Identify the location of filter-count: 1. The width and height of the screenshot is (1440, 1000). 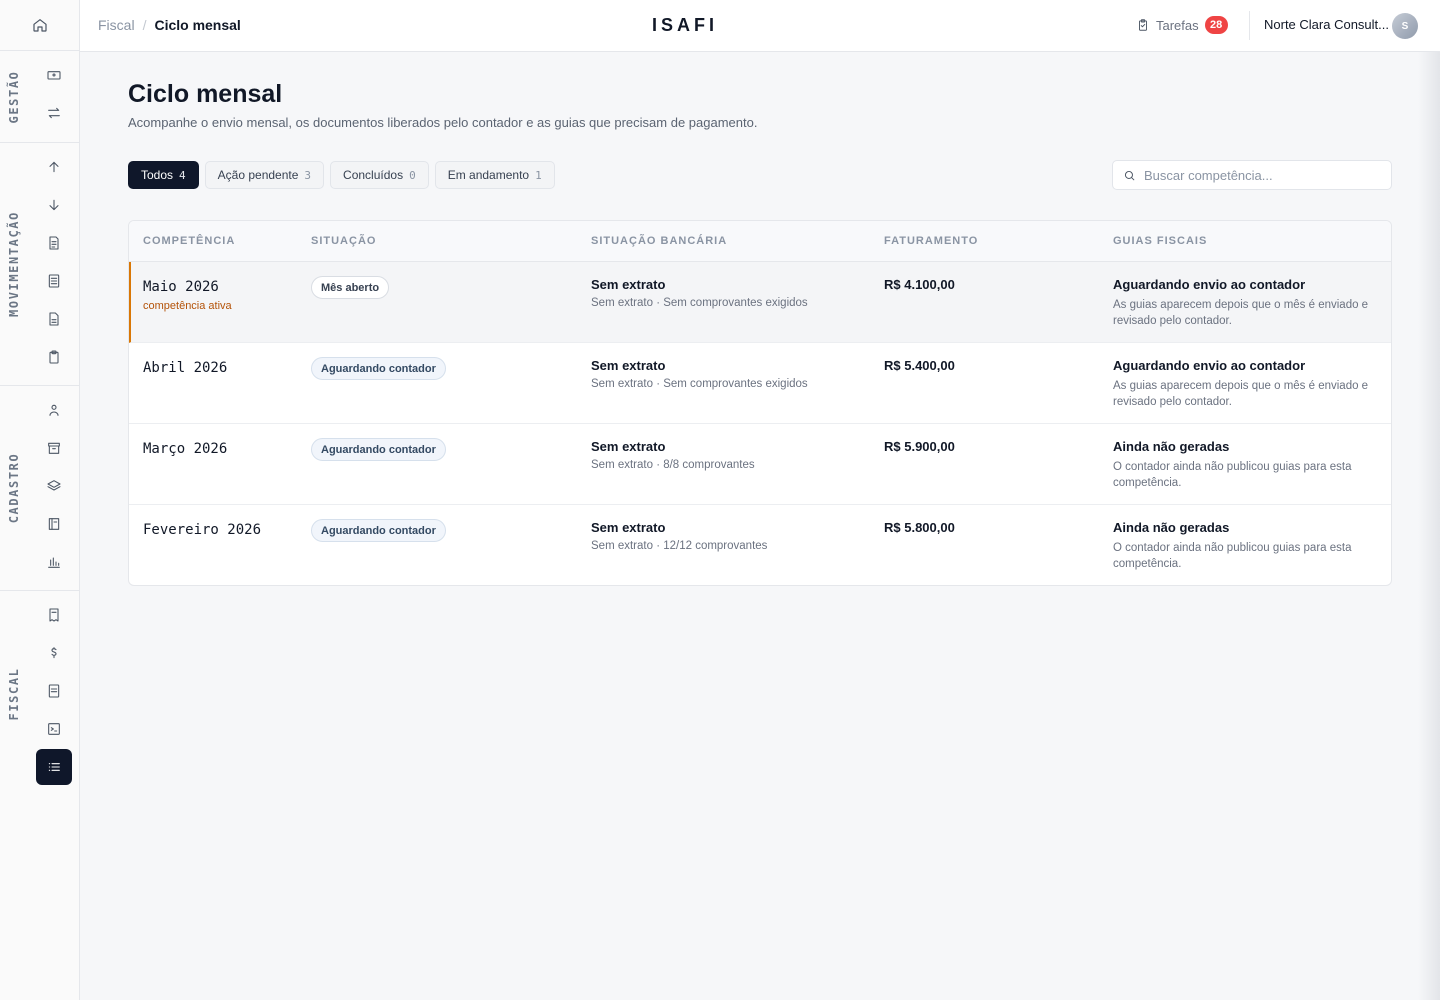
(538, 175).